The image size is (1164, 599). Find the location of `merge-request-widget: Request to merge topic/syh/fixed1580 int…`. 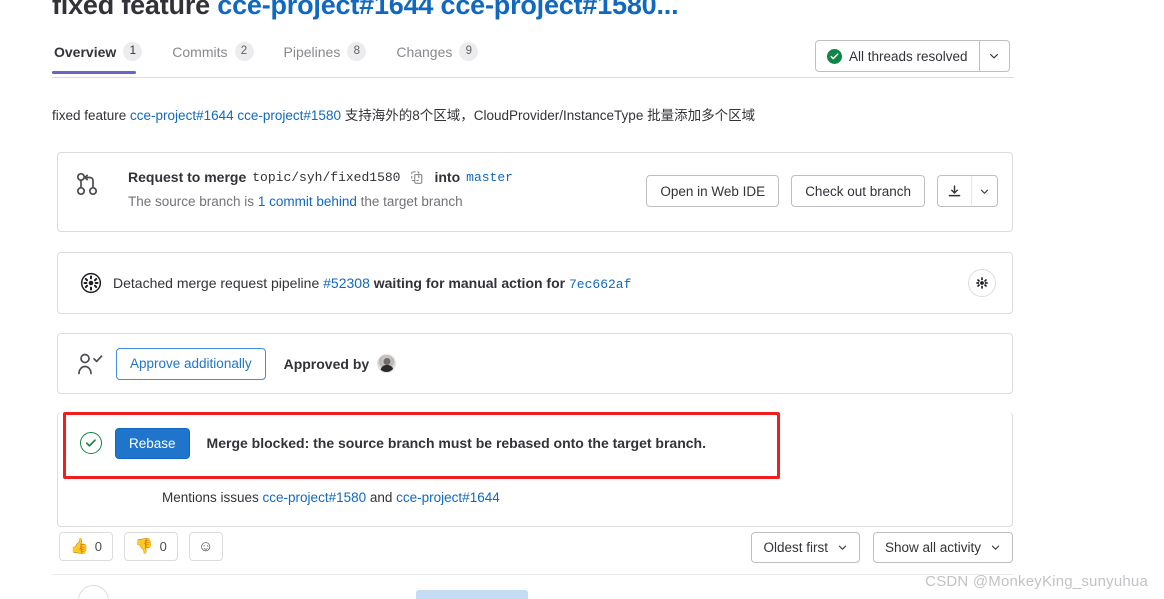

merge-request-widget: Request to merge topic/syh/fixed1580 int… is located at coordinates (535, 192).